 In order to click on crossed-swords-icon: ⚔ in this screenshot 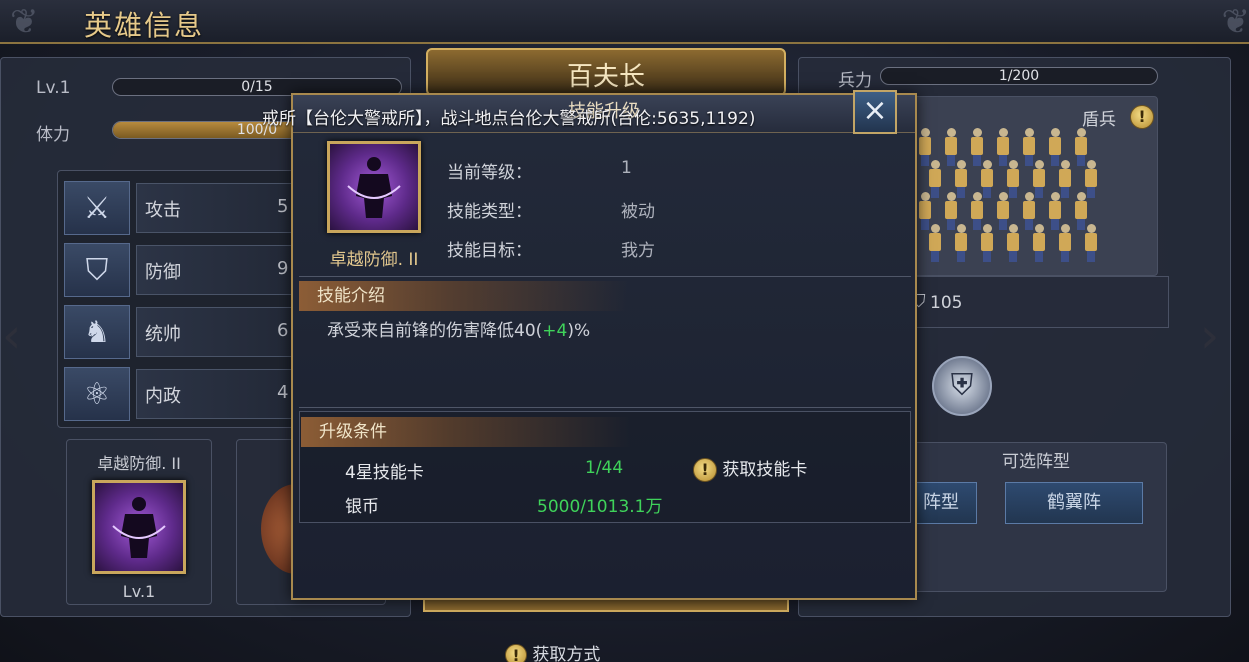, I will do `click(97, 208)`.